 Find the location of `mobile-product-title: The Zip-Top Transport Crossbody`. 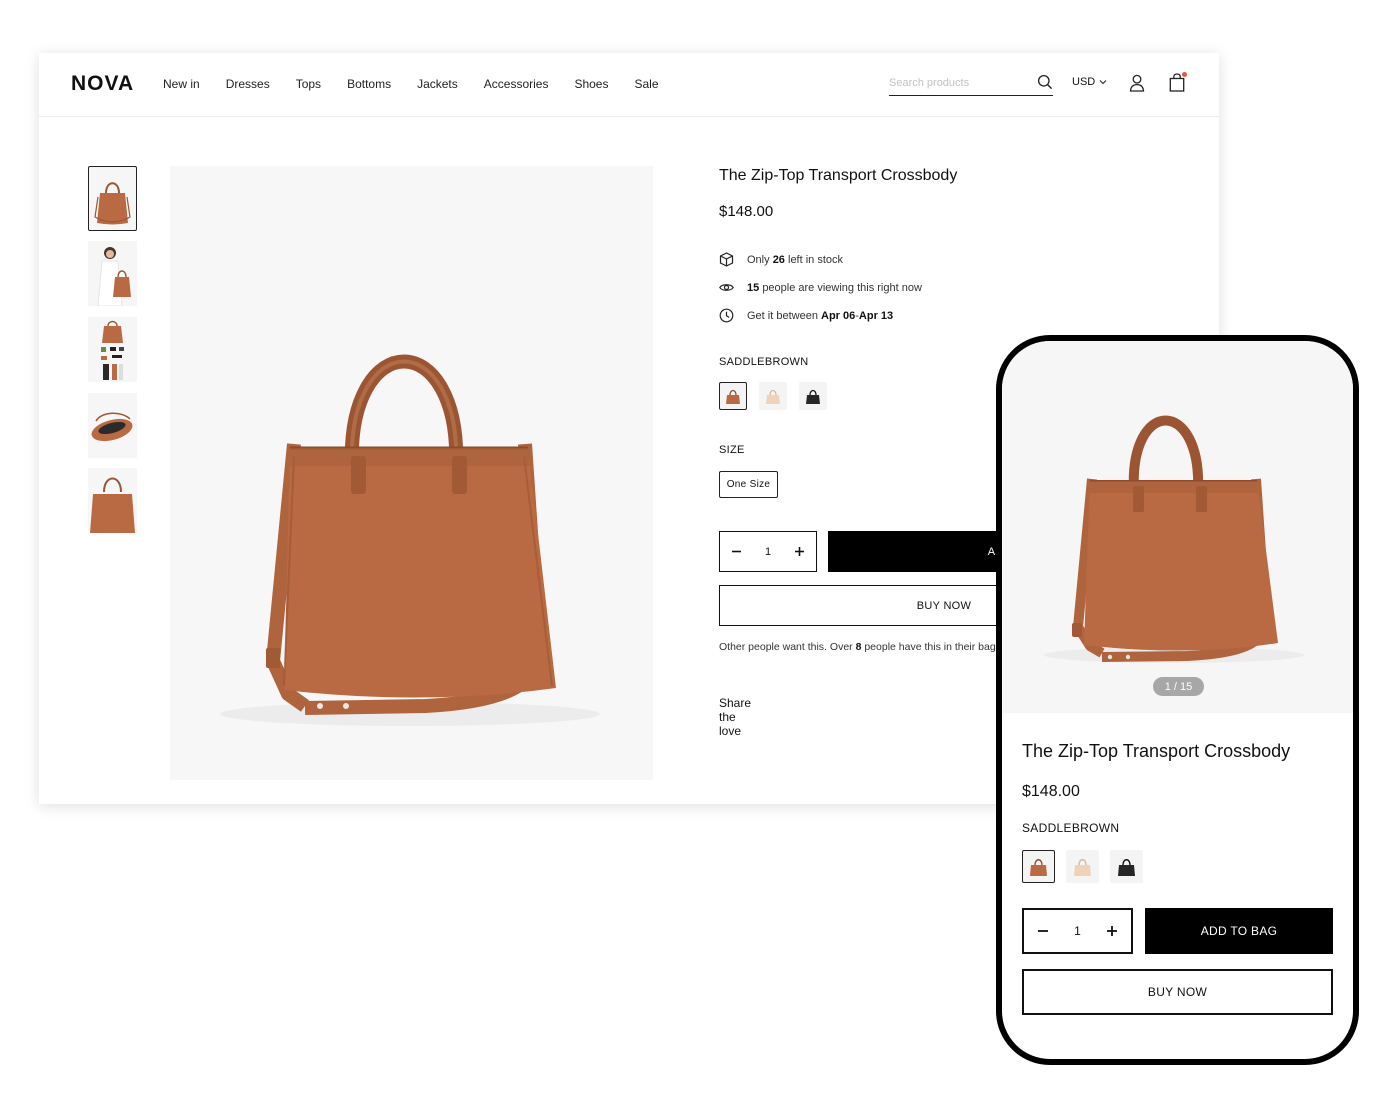

mobile-product-title: The Zip-Top Transport Crossbody is located at coordinates (1156, 751).